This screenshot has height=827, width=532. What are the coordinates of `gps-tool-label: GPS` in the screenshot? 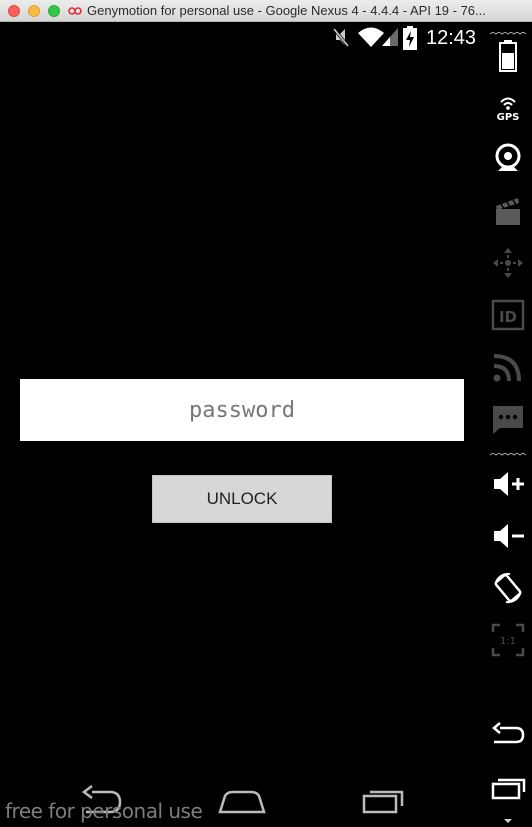 It's located at (508, 117).